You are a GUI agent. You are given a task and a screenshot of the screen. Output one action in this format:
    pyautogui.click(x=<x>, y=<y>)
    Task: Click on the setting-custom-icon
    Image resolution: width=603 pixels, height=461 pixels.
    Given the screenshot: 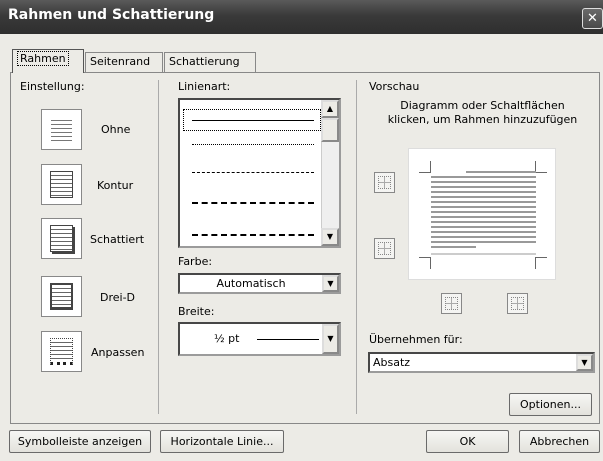 What is the action you would take?
    pyautogui.click(x=61, y=351)
    